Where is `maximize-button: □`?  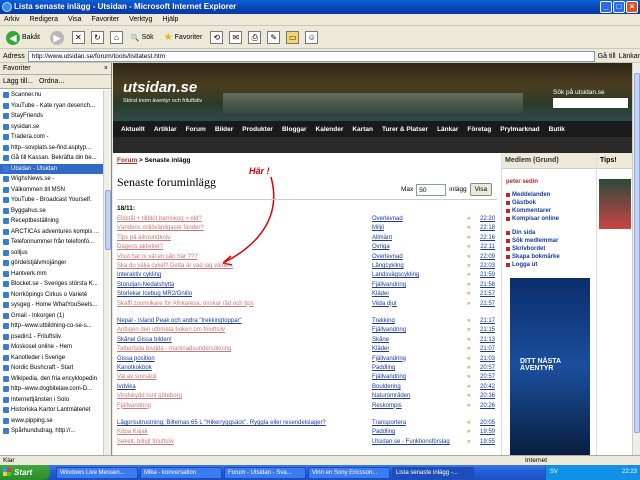 maximize-button: □ is located at coordinates (619, 7).